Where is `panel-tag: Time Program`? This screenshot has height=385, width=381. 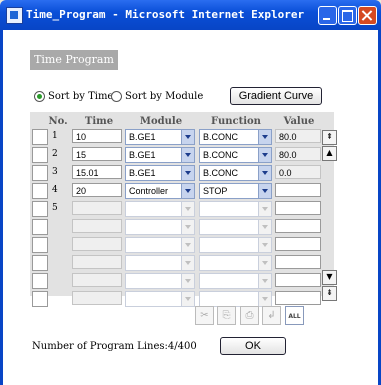 panel-tag: Time Program is located at coordinates (74, 60).